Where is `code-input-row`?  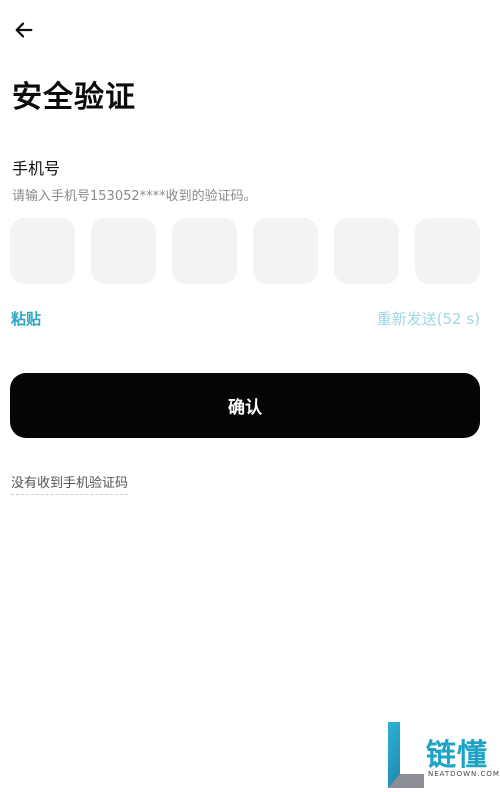
code-input-row is located at coordinates (245, 251).